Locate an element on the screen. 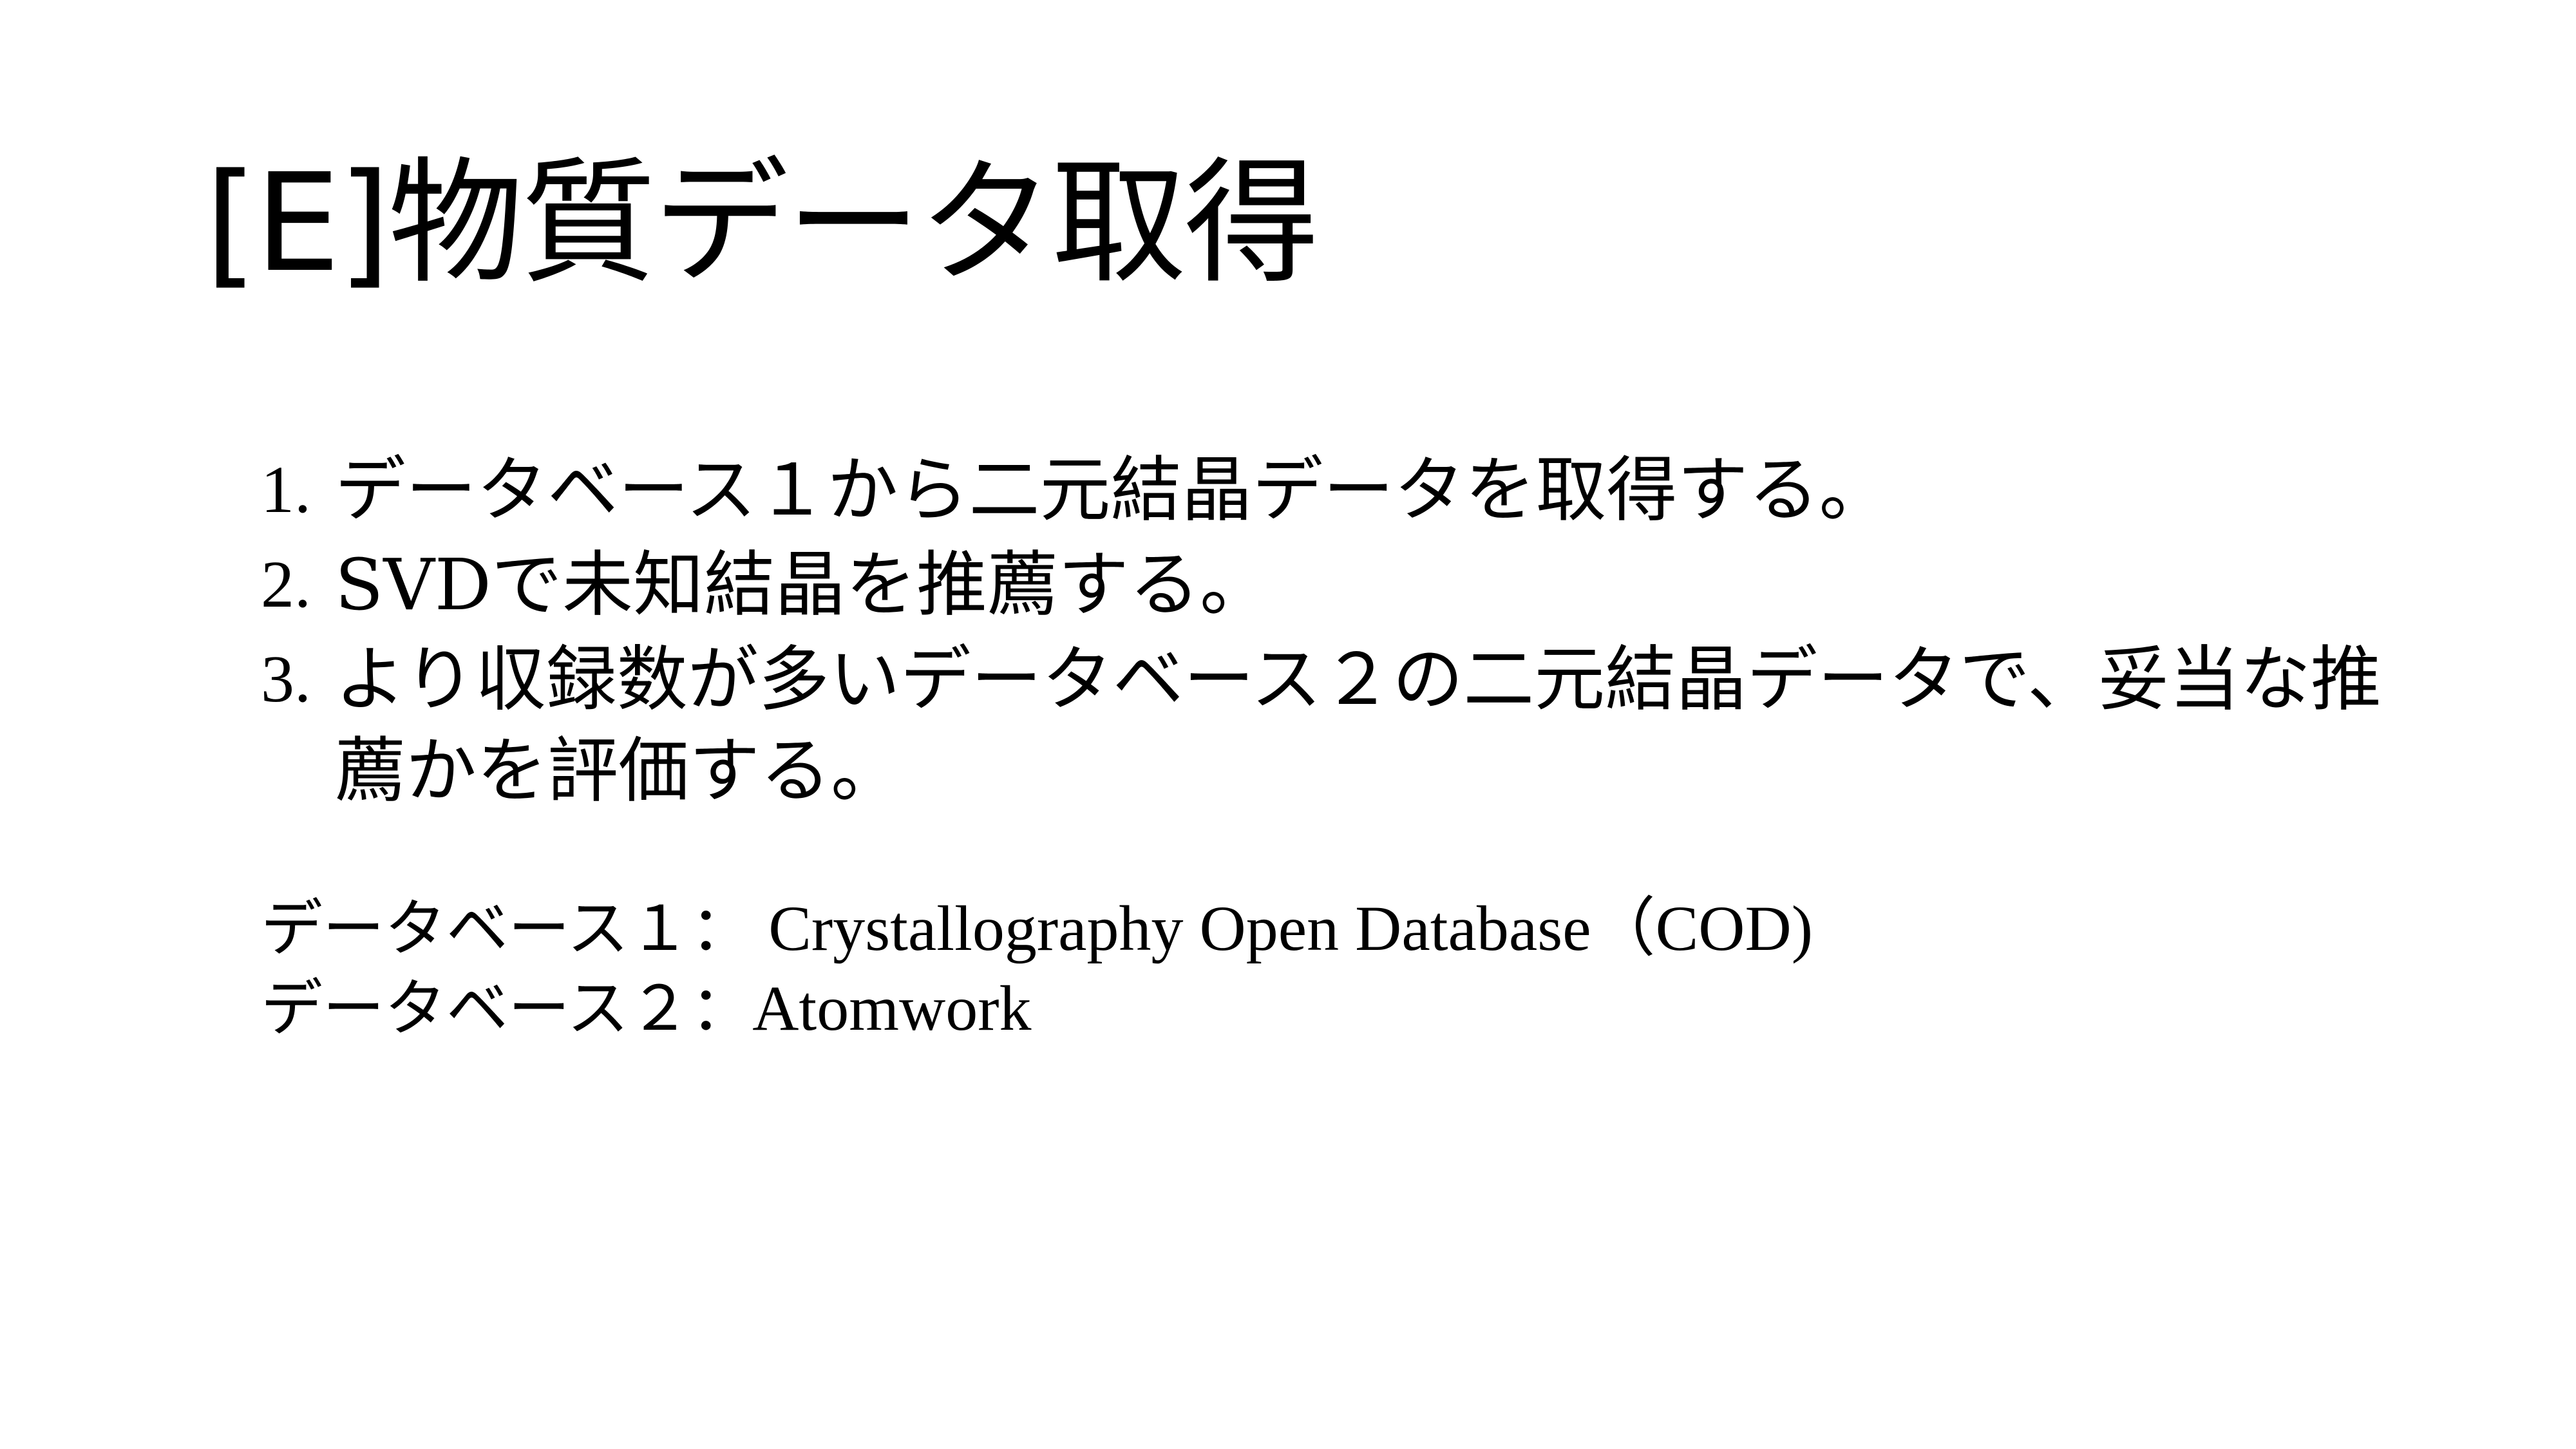 The width and height of the screenshot is (2576, 1449). database-label: データベース２： is located at coordinates (507, 1008).